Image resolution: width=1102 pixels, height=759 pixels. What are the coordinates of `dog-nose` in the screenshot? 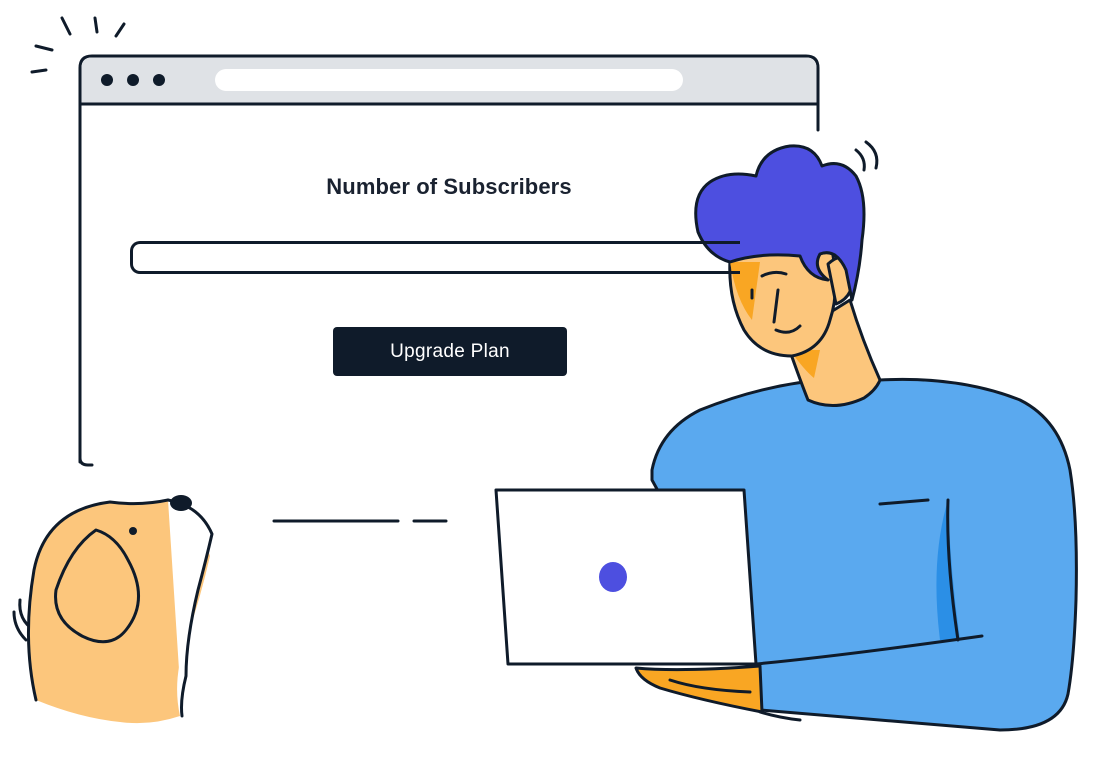 It's located at (181, 503).